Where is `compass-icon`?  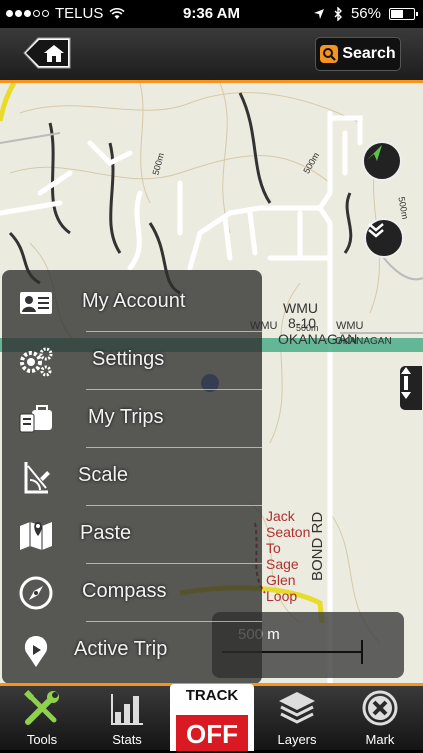 compass-icon is located at coordinates (36, 593).